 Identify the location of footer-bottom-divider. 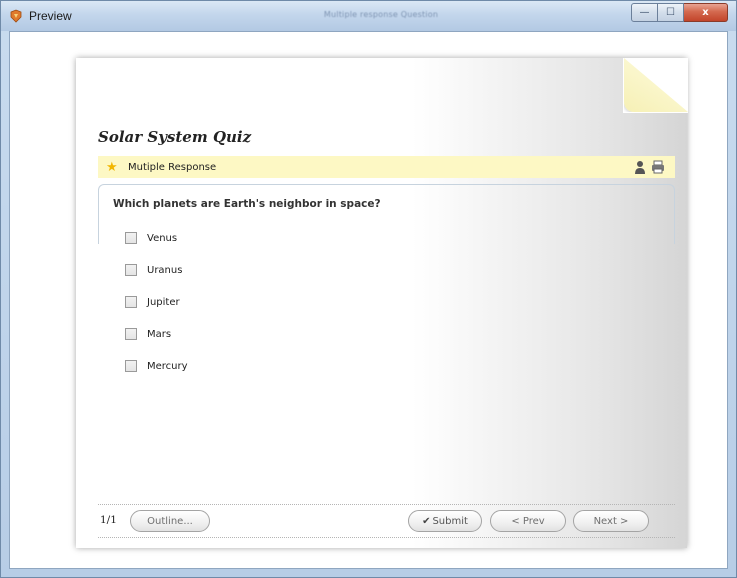
(386, 537).